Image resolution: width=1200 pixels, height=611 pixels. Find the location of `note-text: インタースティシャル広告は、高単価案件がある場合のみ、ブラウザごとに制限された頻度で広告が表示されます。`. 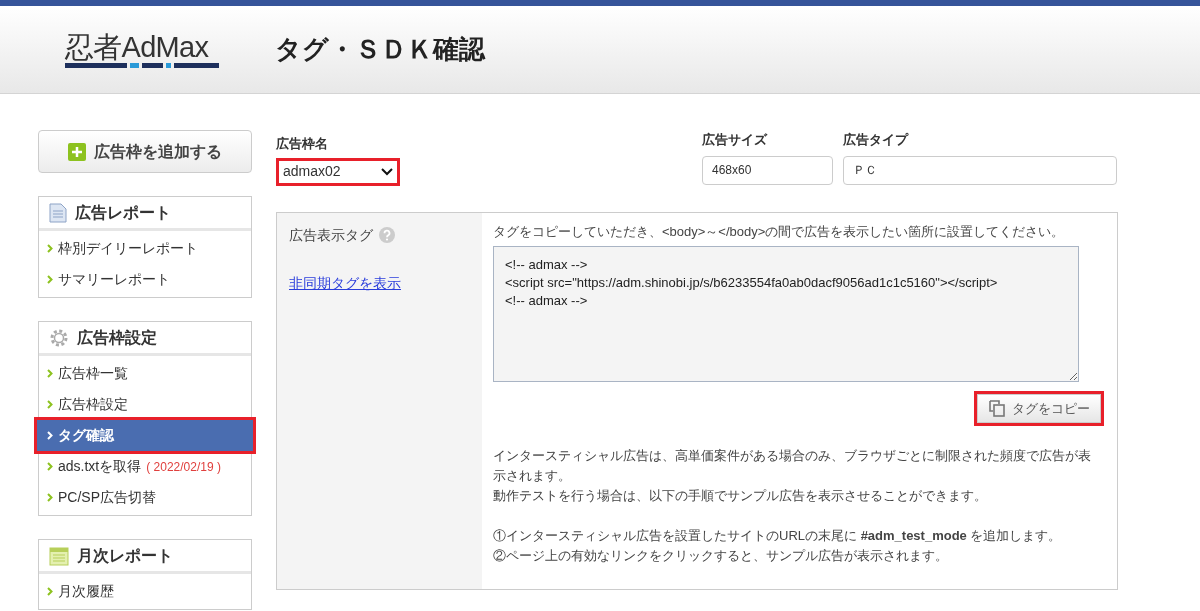

note-text: インタースティシャル広告は、高単価案件がある場合のみ、ブラウザごとに制限された頻度で広告が表示されます。 is located at coordinates (792, 466).